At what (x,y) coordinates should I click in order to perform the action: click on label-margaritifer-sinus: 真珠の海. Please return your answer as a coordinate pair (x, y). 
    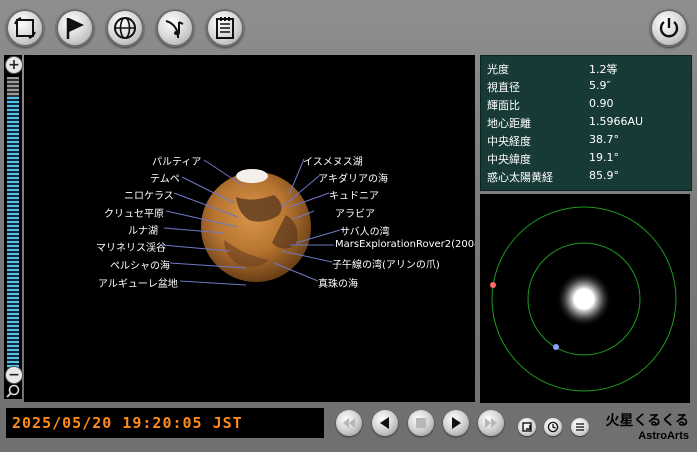
    Looking at the image, I should click on (338, 284).